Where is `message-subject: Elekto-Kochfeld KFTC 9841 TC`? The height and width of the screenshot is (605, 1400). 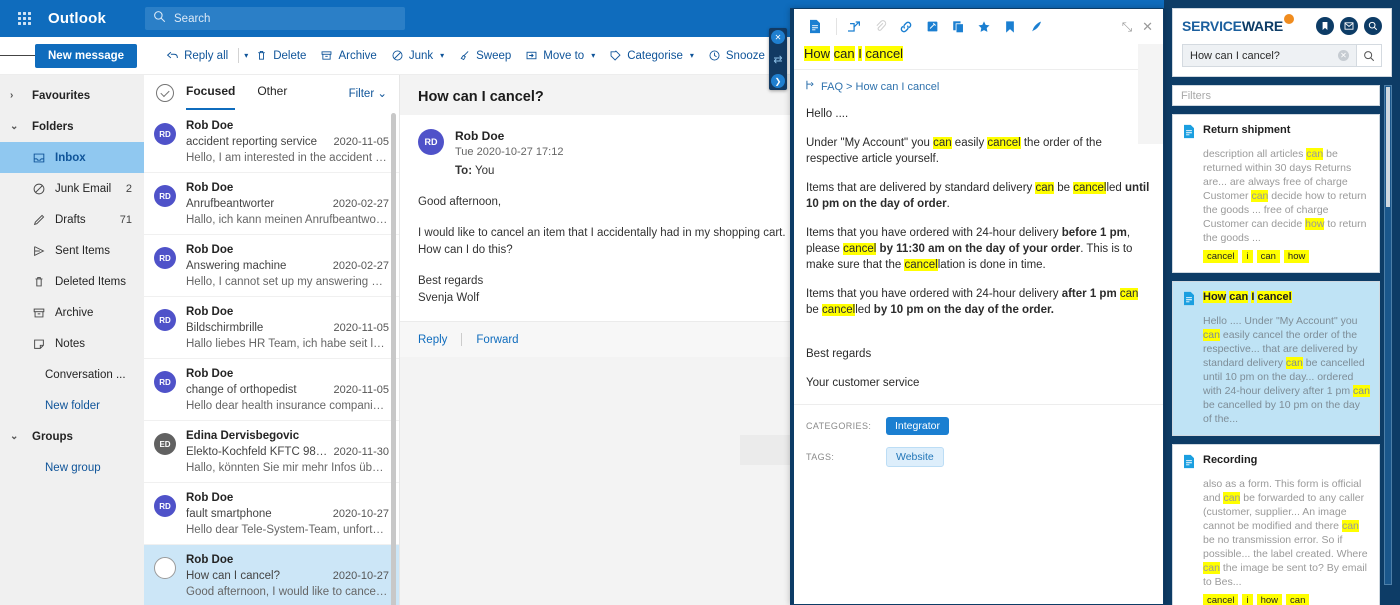
message-subject: Elekto-Kochfeld KFTC 9841 TC is located at coordinates (260, 452).